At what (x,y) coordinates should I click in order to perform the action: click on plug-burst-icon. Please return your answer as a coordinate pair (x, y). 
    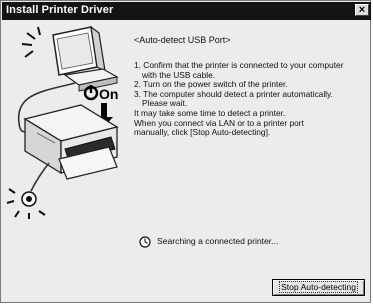
    Looking at the image, I should click on (26, 203).